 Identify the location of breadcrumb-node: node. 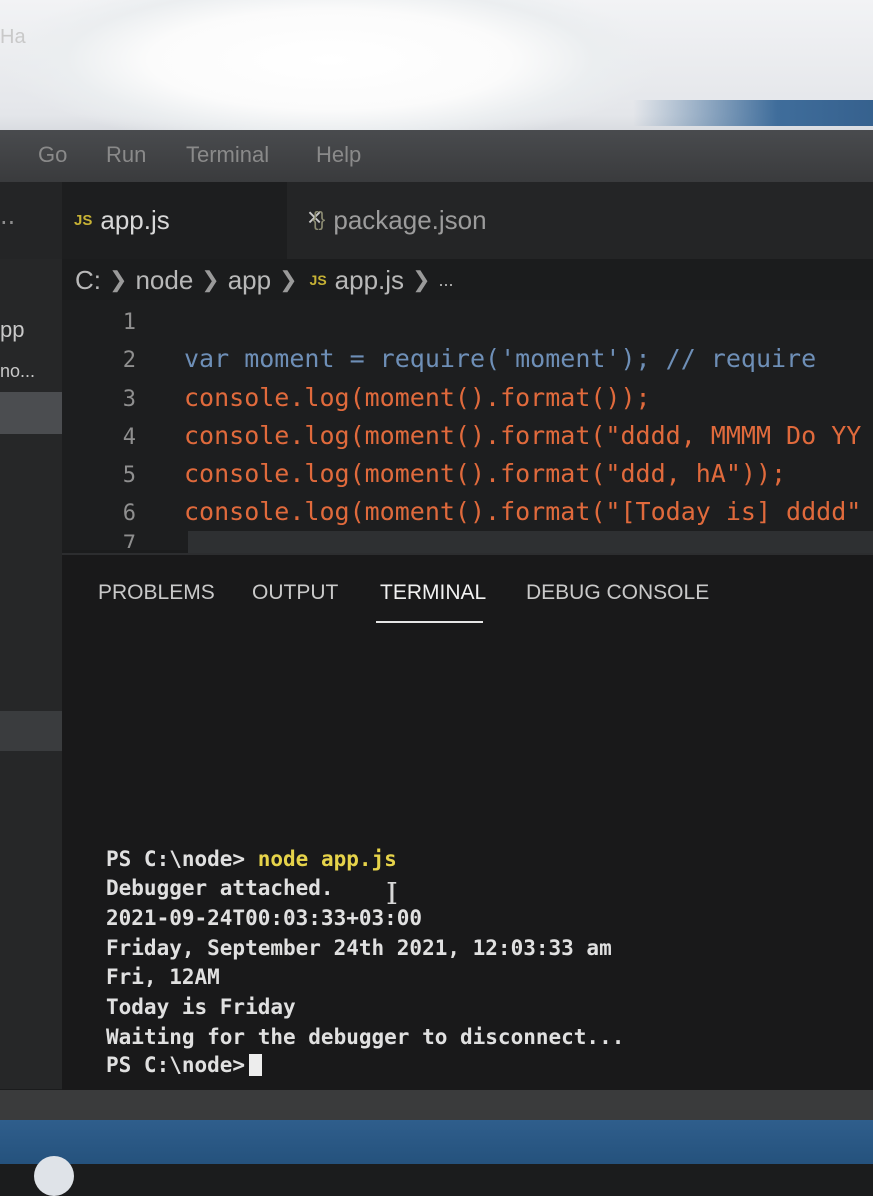
(164, 280).